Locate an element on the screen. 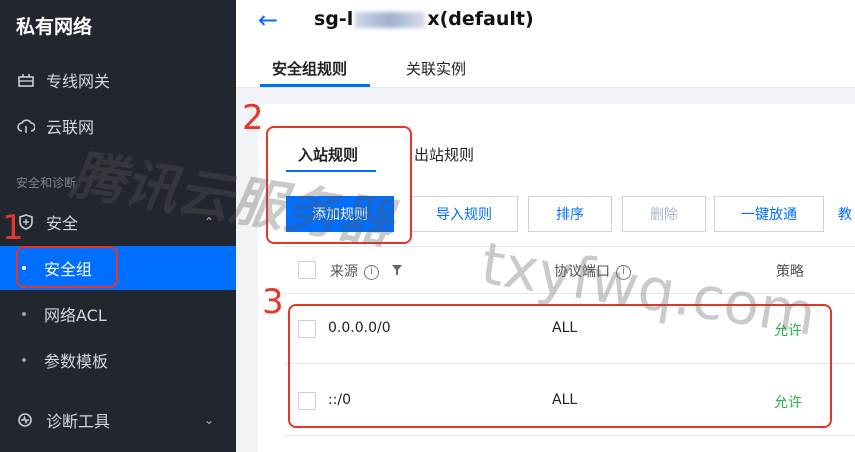 The image size is (855, 452). sidebar-item-ccn: 云联网 is located at coordinates (118, 126).